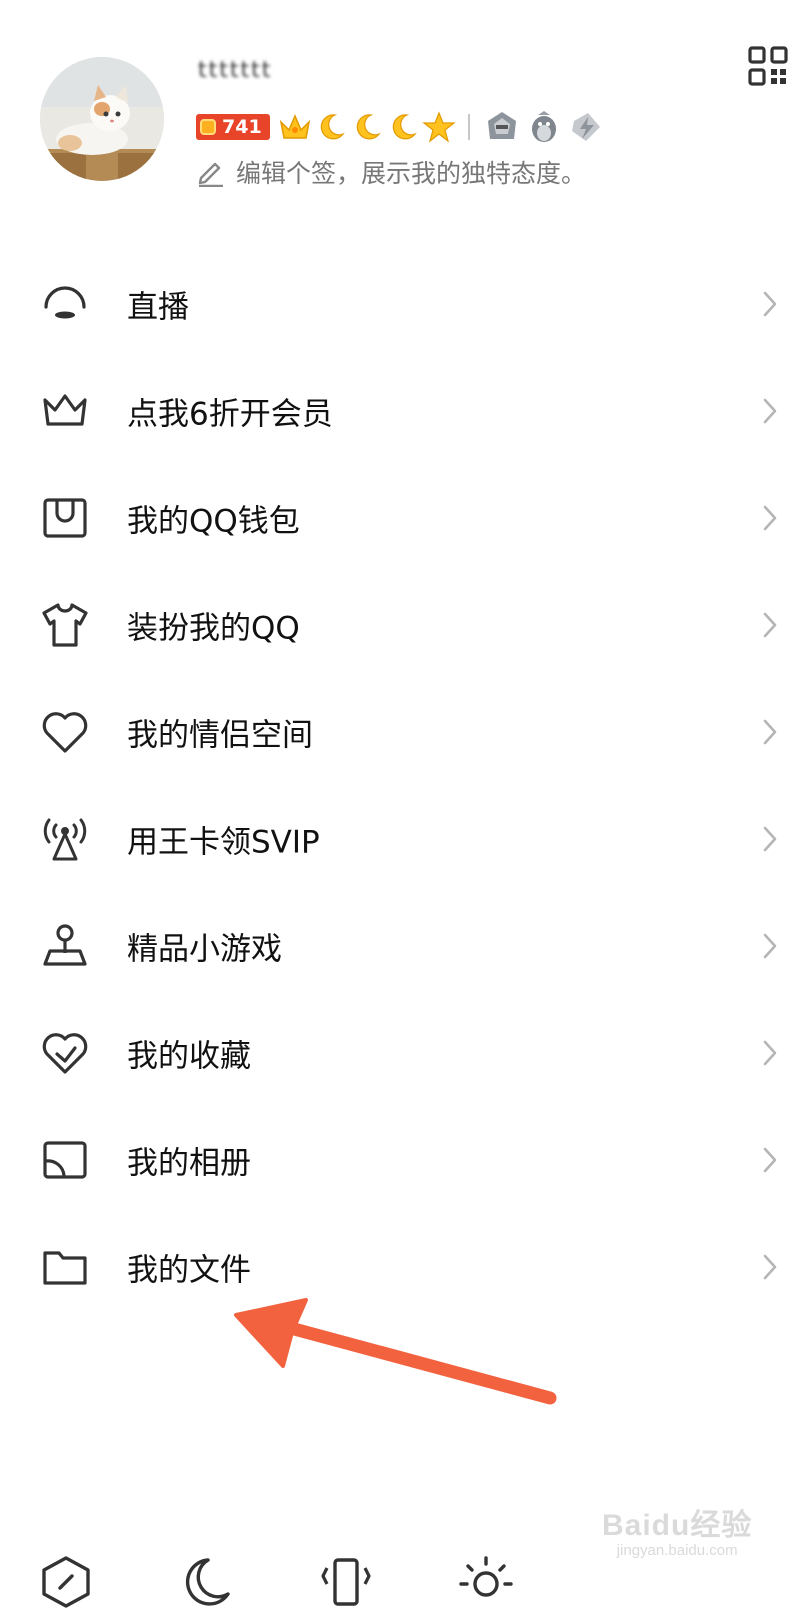 The width and height of the screenshot is (795, 1610). What do you see at coordinates (65, 517) in the screenshot?
I see `wallet-icon` at bounding box center [65, 517].